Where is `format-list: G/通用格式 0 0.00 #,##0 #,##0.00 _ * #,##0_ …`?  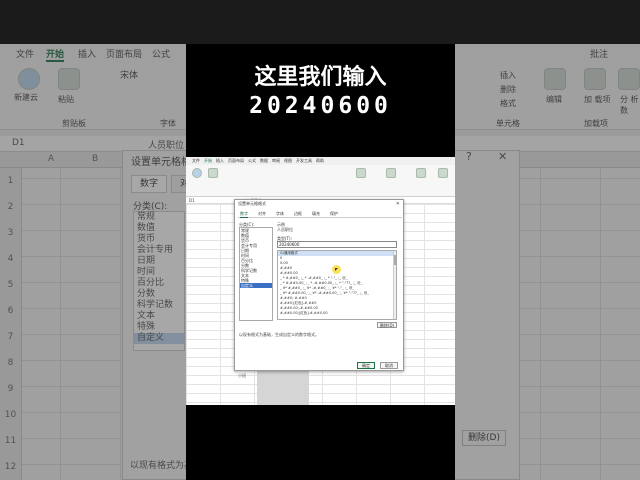
format-list: G/通用格式 0 0.00 #,##0 #,##0.00 _ * #,##0_ … is located at coordinates (337, 285).